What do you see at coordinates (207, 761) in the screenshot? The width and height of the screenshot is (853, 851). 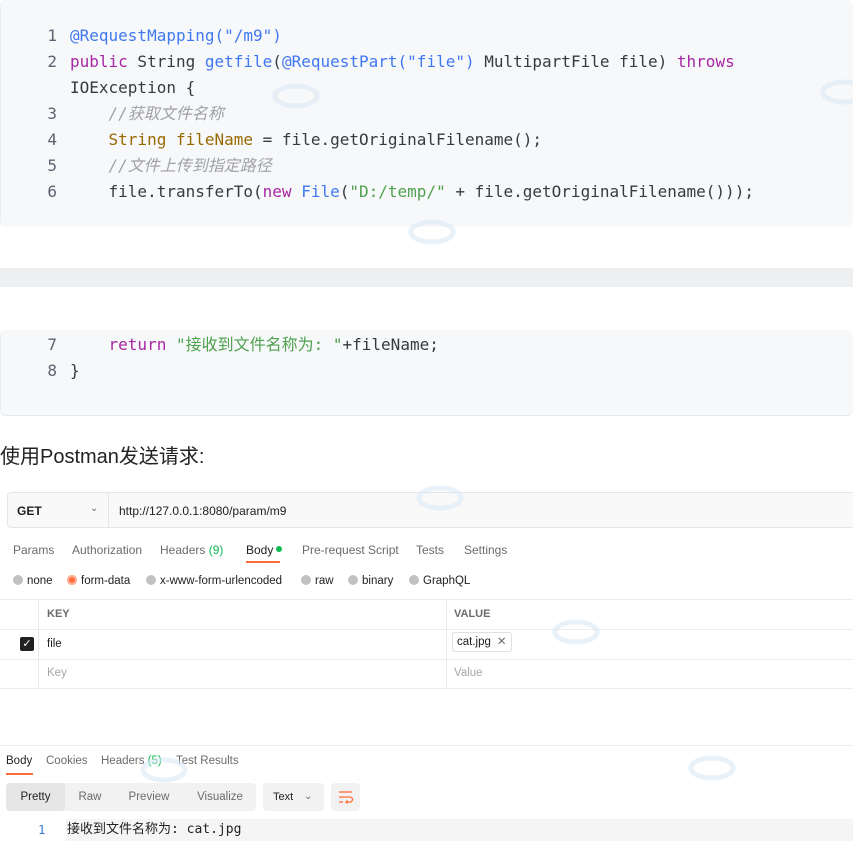 I see `response-tab-test-results: Test Results` at bounding box center [207, 761].